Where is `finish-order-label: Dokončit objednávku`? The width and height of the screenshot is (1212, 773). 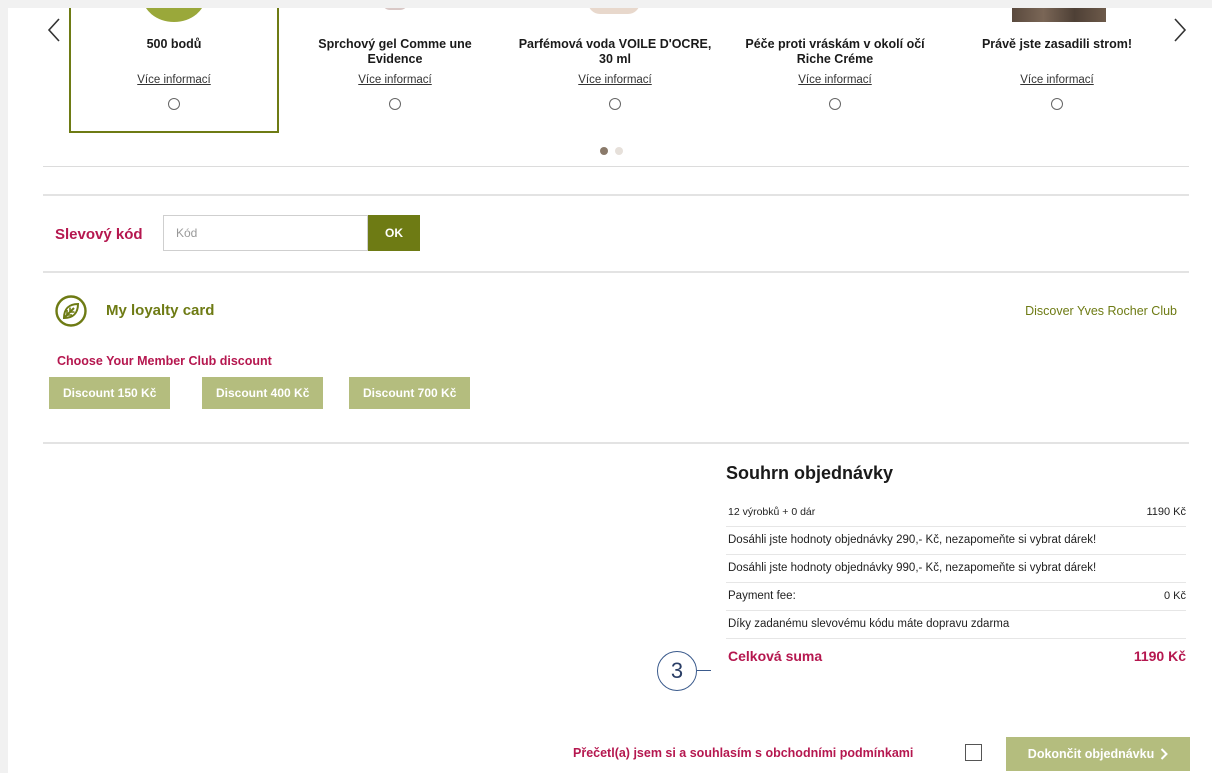
finish-order-label: Dokončit objednávku is located at coordinates (1091, 754).